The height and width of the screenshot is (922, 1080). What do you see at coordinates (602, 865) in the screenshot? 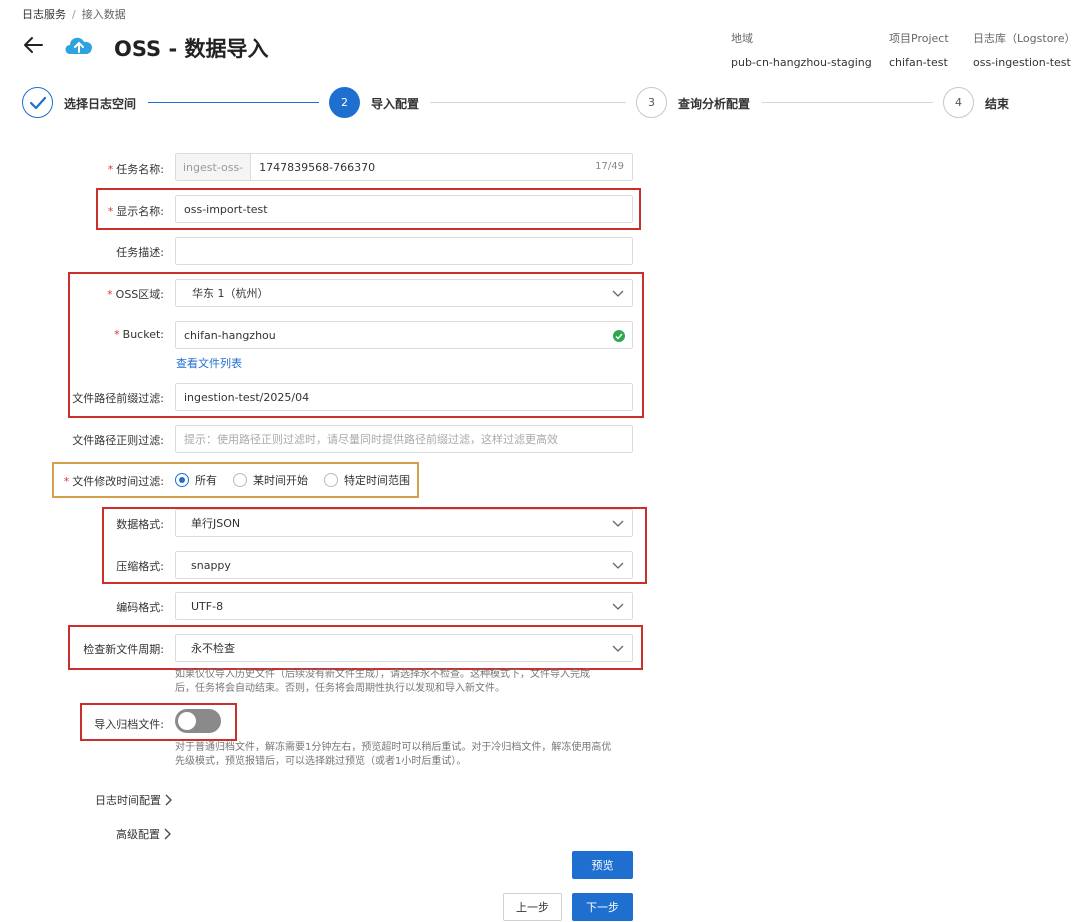
I see `preview-button: 预览` at bounding box center [602, 865].